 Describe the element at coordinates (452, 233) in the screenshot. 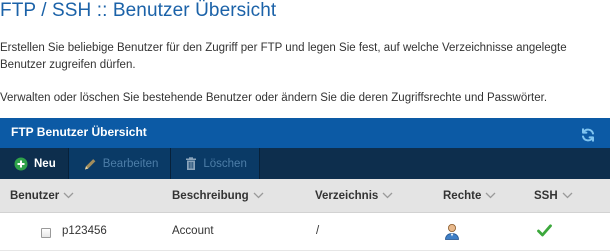

I see `user-icon` at that location.